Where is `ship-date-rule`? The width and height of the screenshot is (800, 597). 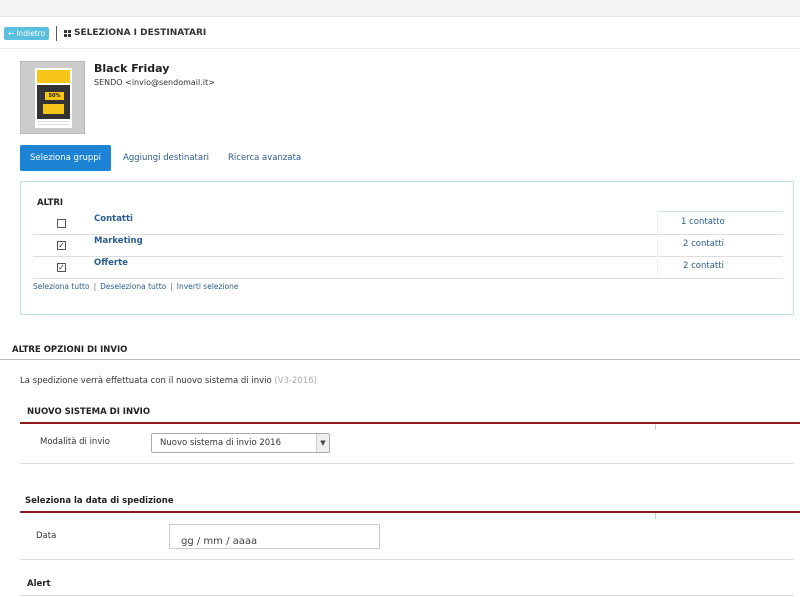 ship-date-rule is located at coordinates (410, 512).